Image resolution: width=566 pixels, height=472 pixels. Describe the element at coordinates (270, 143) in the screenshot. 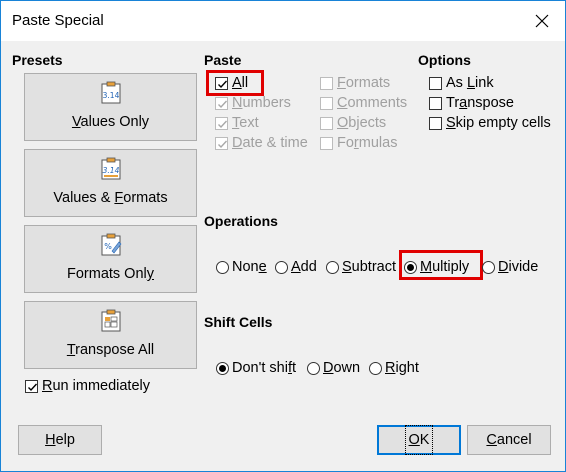

I see `paste-date-time-label: Date & time` at that location.